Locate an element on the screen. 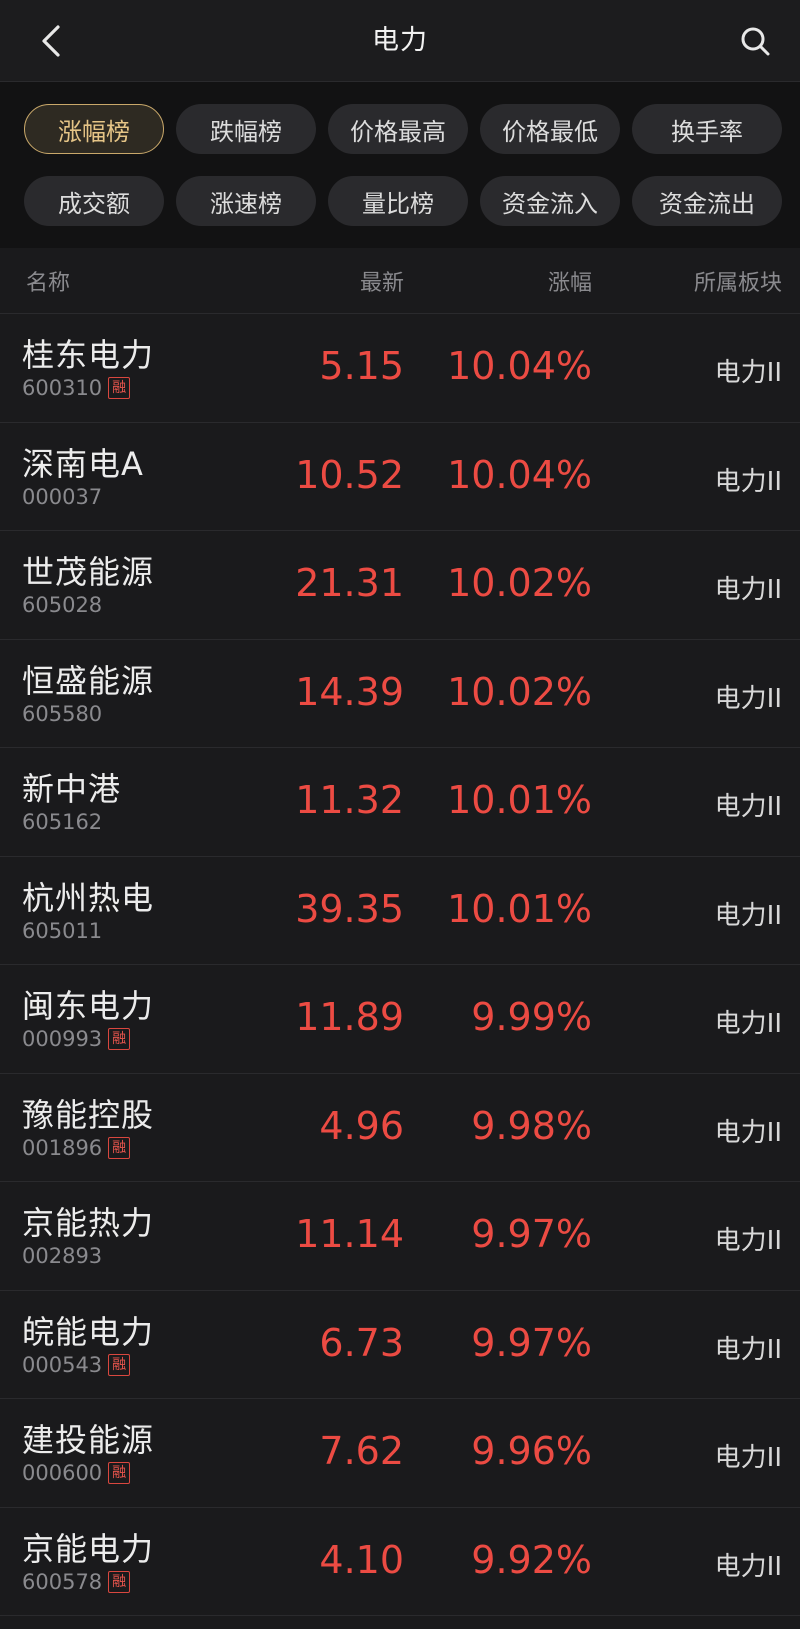 Image resolution: width=800 pixels, height=1629 pixels. stock-name: 深南电A is located at coordinates (83, 463).